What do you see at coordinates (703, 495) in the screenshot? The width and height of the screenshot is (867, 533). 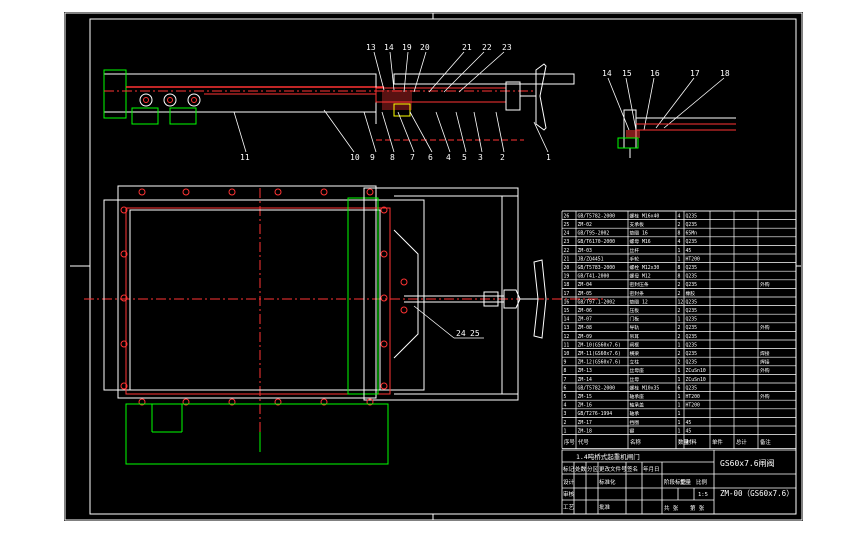 I see `scale-value: 1:5` at bounding box center [703, 495].